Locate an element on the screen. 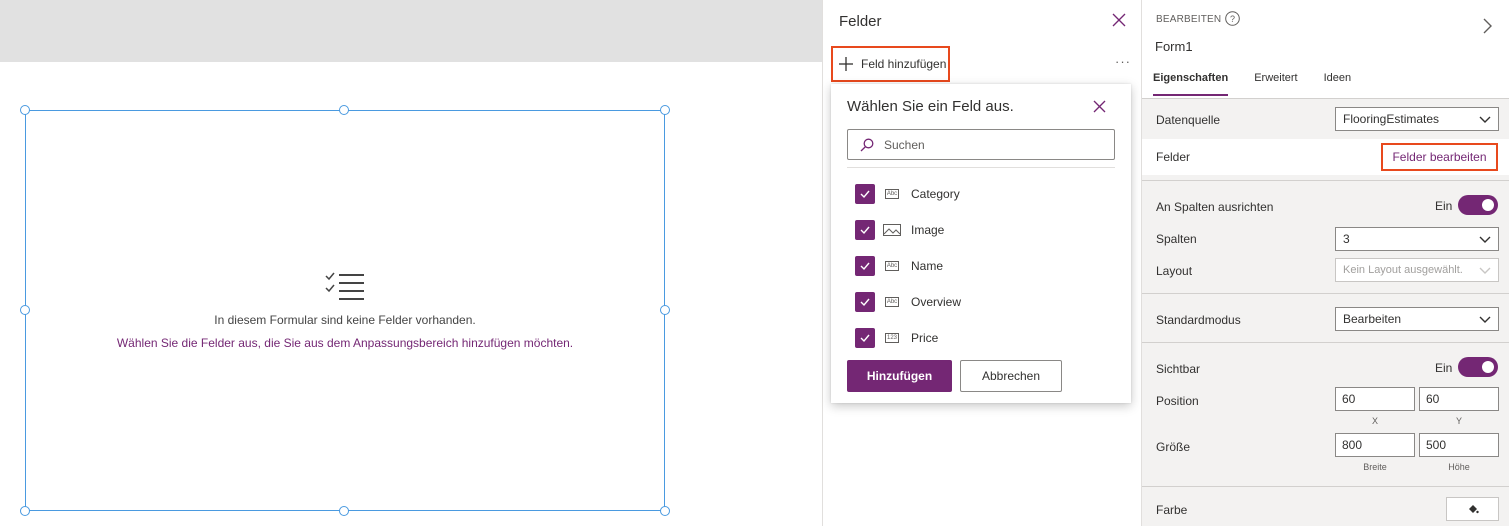 The height and width of the screenshot is (526, 1509). datasource-dropdown: FlooringEstimates is located at coordinates (1417, 119).